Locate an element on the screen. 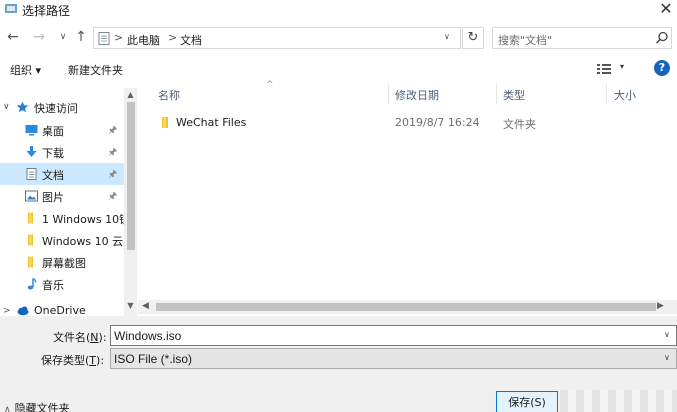 The width and height of the screenshot is (677, 412). sidebar-item-label: 音乐 is located at coordinates (53, 285).